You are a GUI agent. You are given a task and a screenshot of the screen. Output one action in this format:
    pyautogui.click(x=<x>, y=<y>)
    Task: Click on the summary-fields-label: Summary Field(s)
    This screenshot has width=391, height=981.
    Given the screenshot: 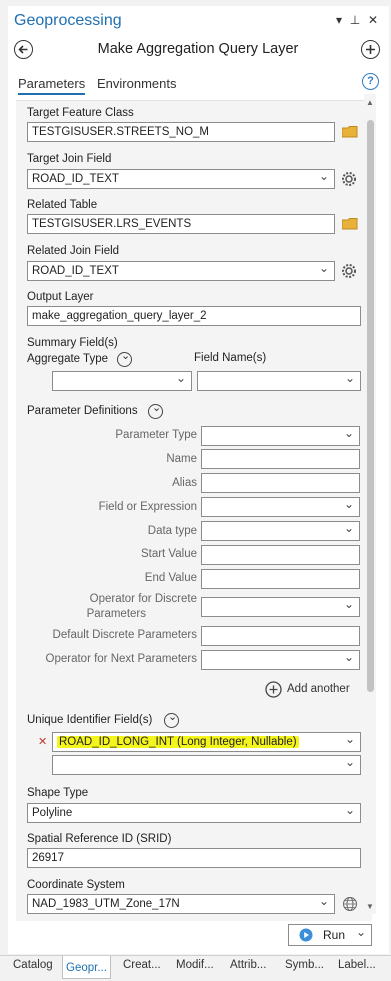 What is the action you would take?
    pyautogui.click(x=72, y=343)
    